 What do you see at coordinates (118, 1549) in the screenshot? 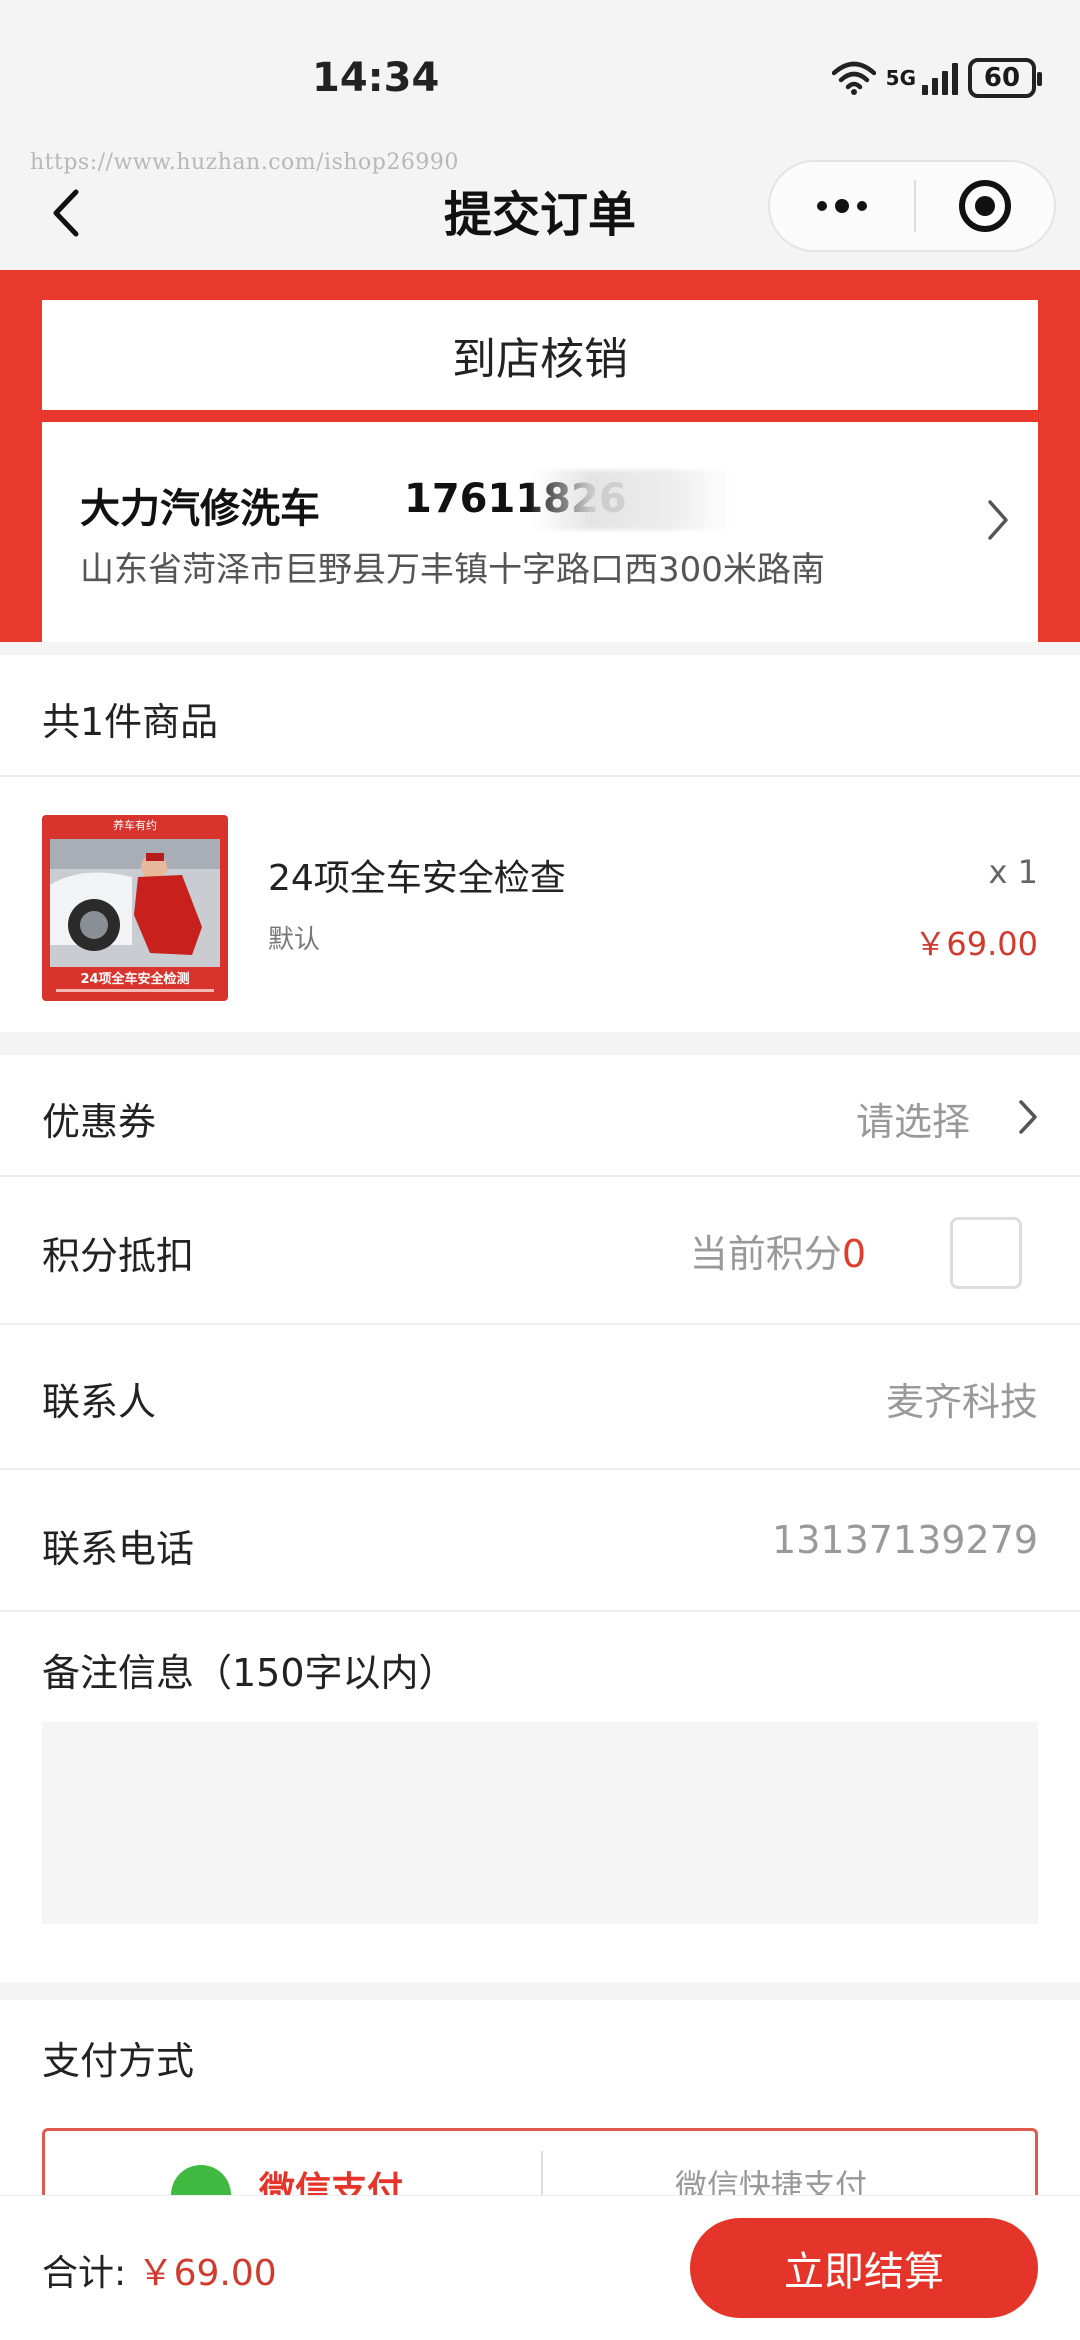
I see `phone-label: 联系电话` at bounding box center [118, 1549].